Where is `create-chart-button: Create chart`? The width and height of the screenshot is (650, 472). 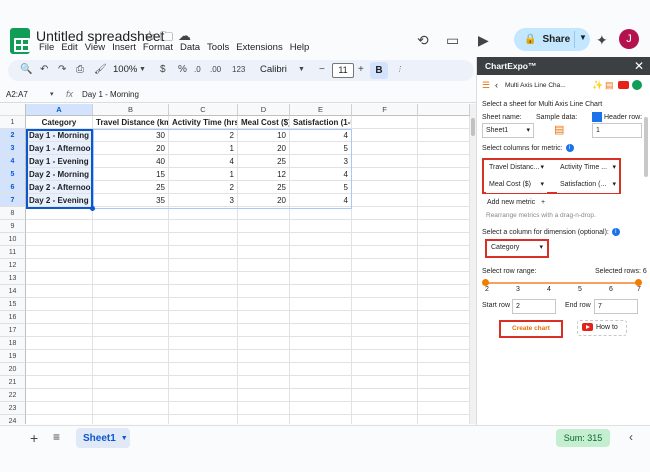
create-chart-button: Create chart is located at coordinates (531, 329).